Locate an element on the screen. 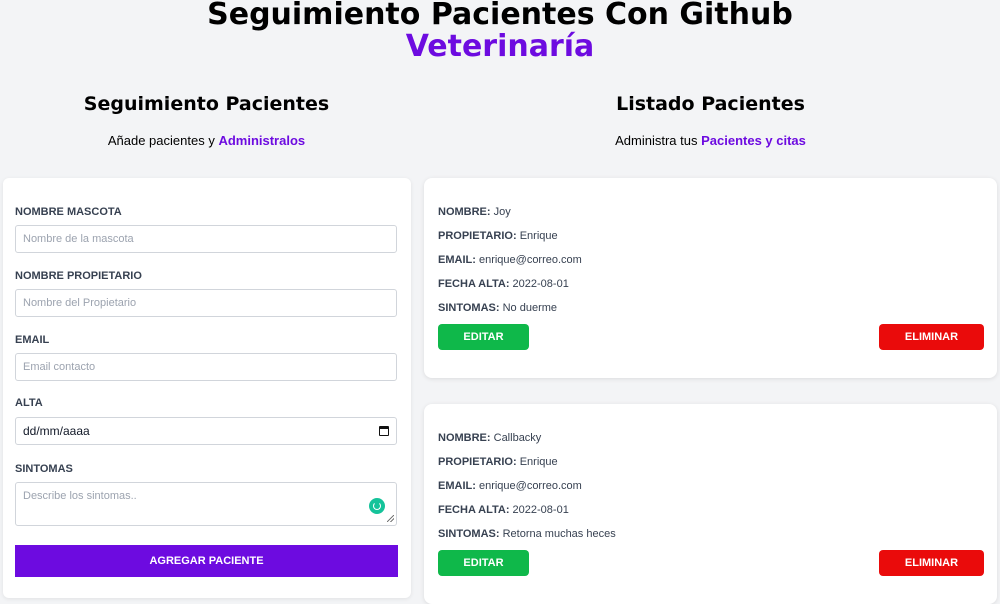 This screenshot has width=1000, height=604. list-description-highlight: Pacientes y citas is located at coordinates (753, 140).